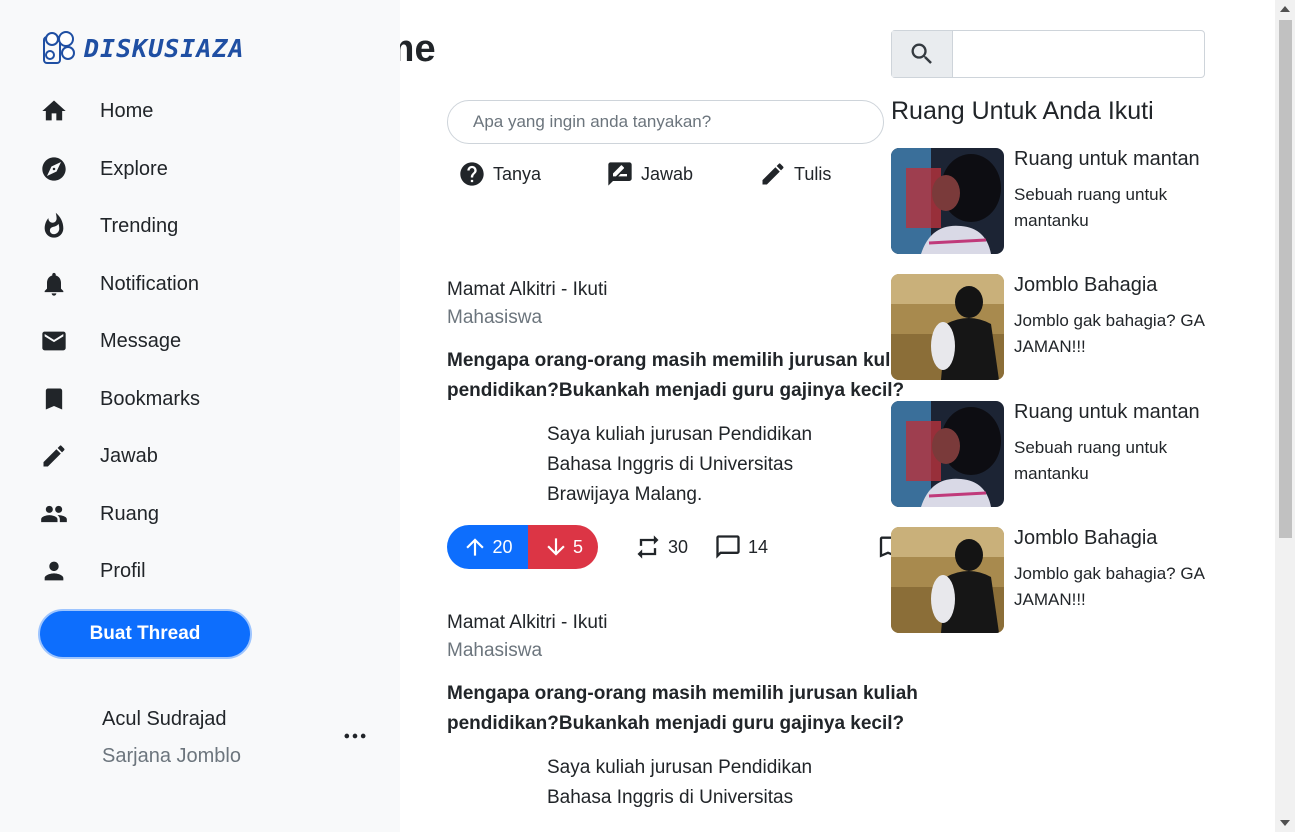  Describe the element at coordinates (472, 174) in the screenshot. I see `question-icon` at that location.